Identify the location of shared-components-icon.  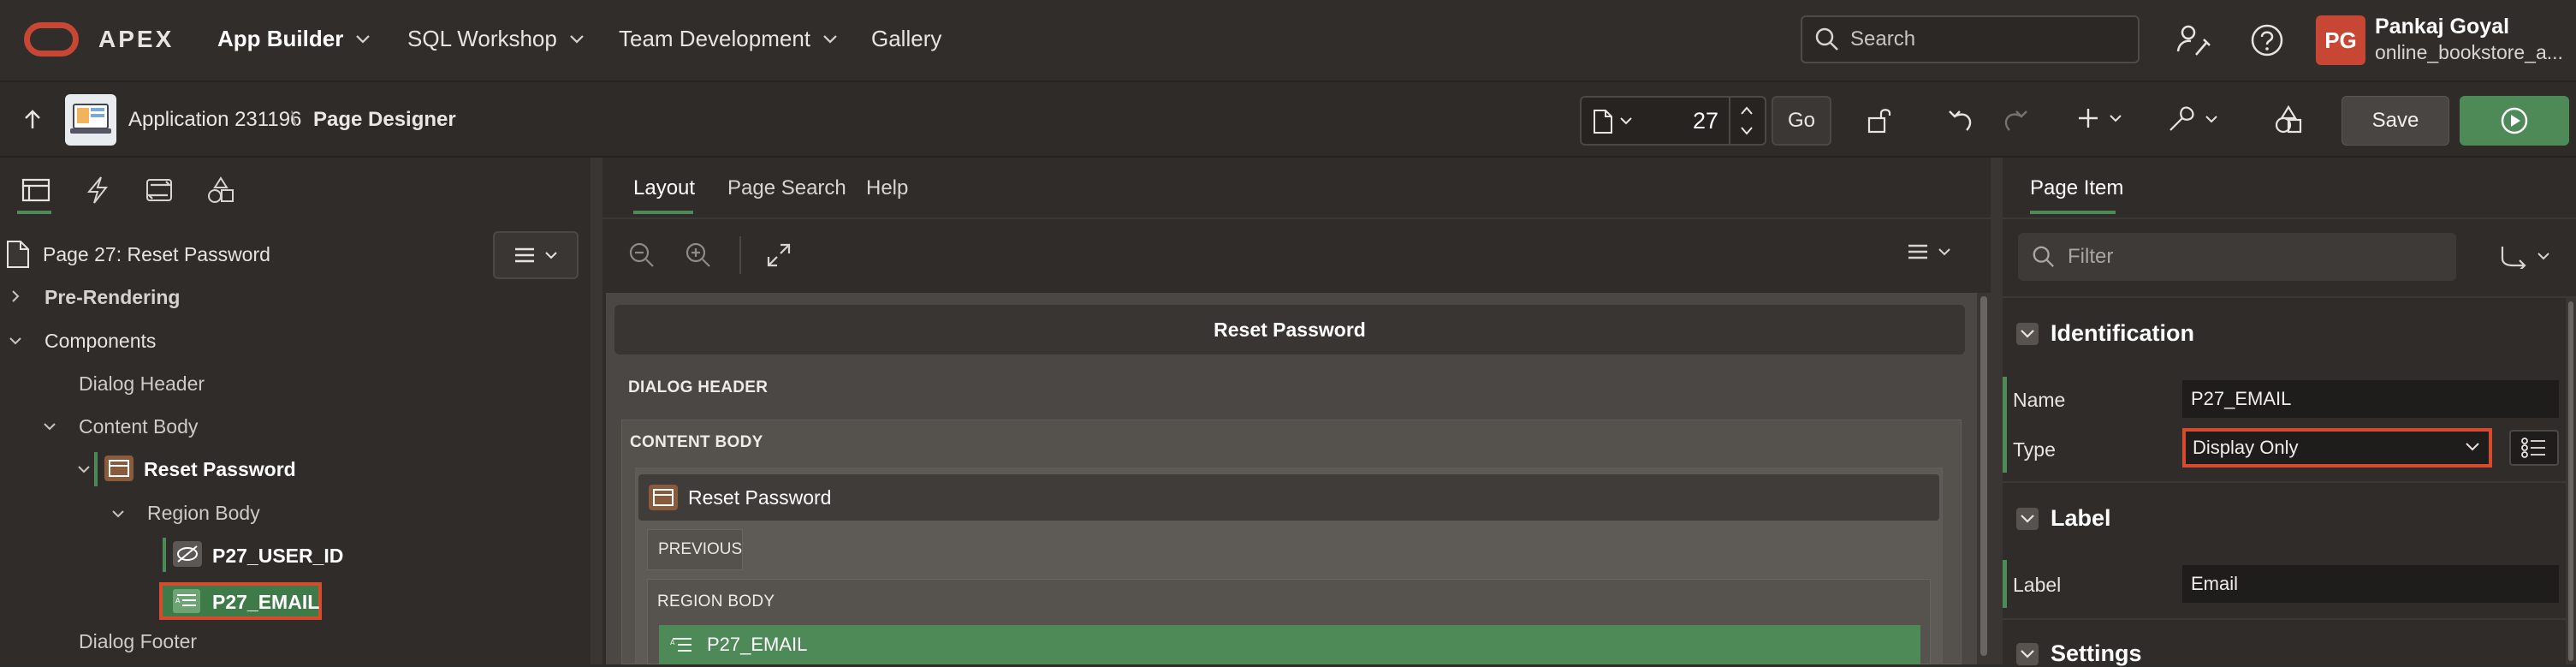
(2288, 119).